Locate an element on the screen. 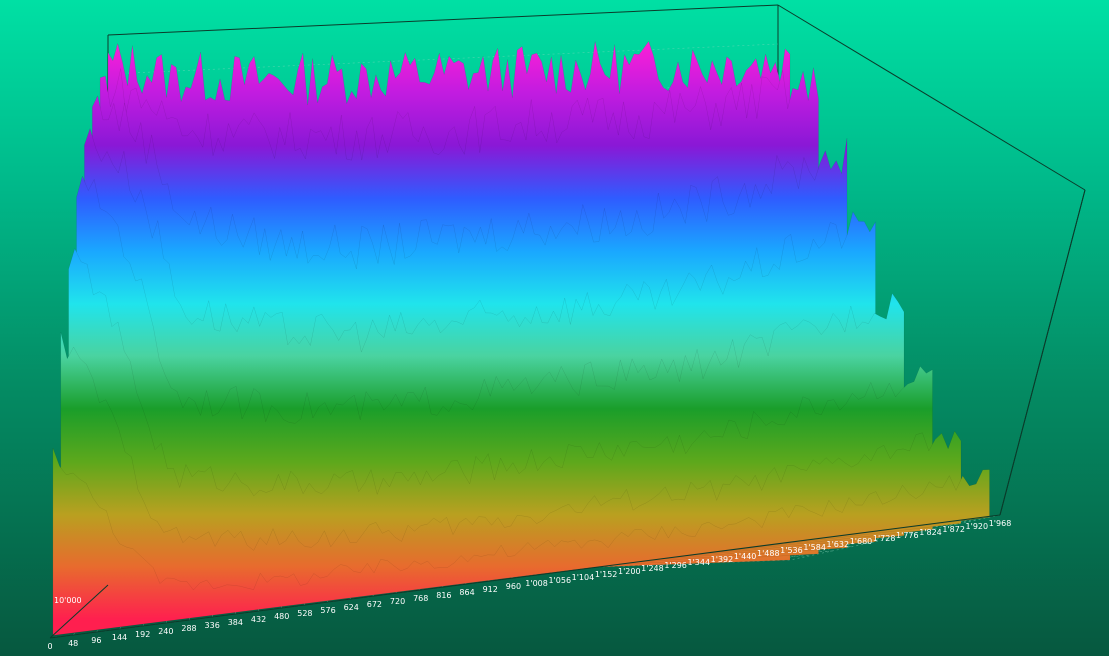  x-tick-label: 624 is located at coordinates (351, 607).